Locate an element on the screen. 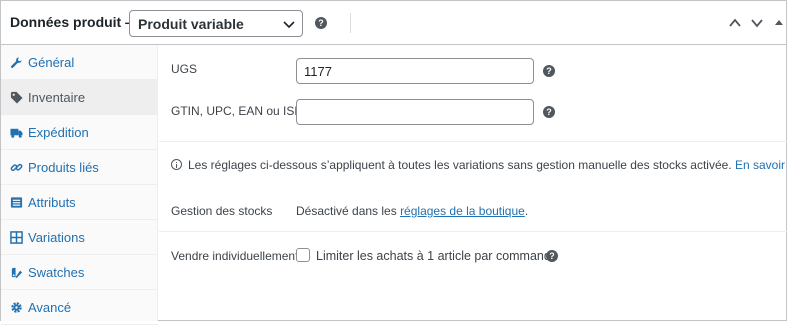  tab-attributes: Attributs is located at coordinates (79, 202).